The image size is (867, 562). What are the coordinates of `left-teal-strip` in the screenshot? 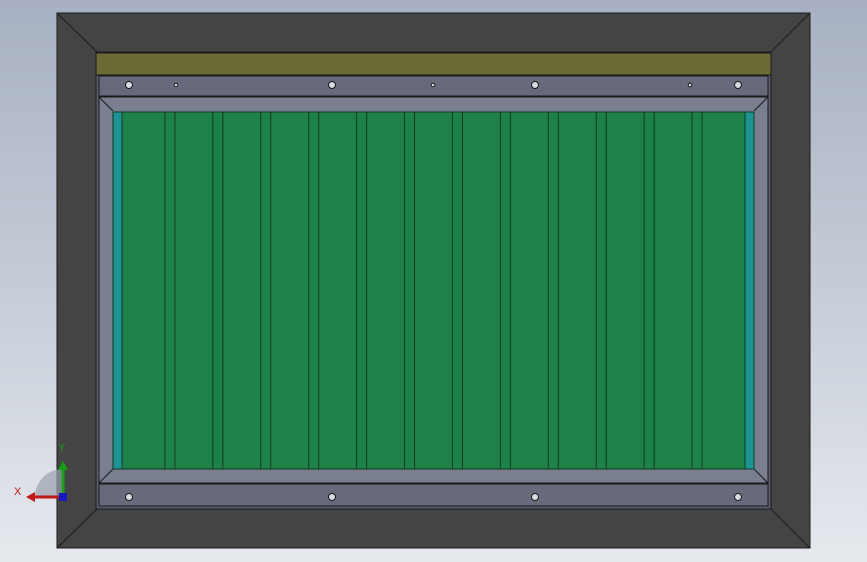 It's located at (117, 290).